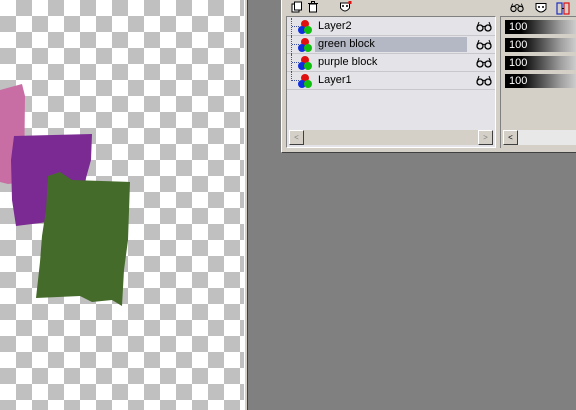  I want to click on layer-name: Layer1, so click(335, 80).